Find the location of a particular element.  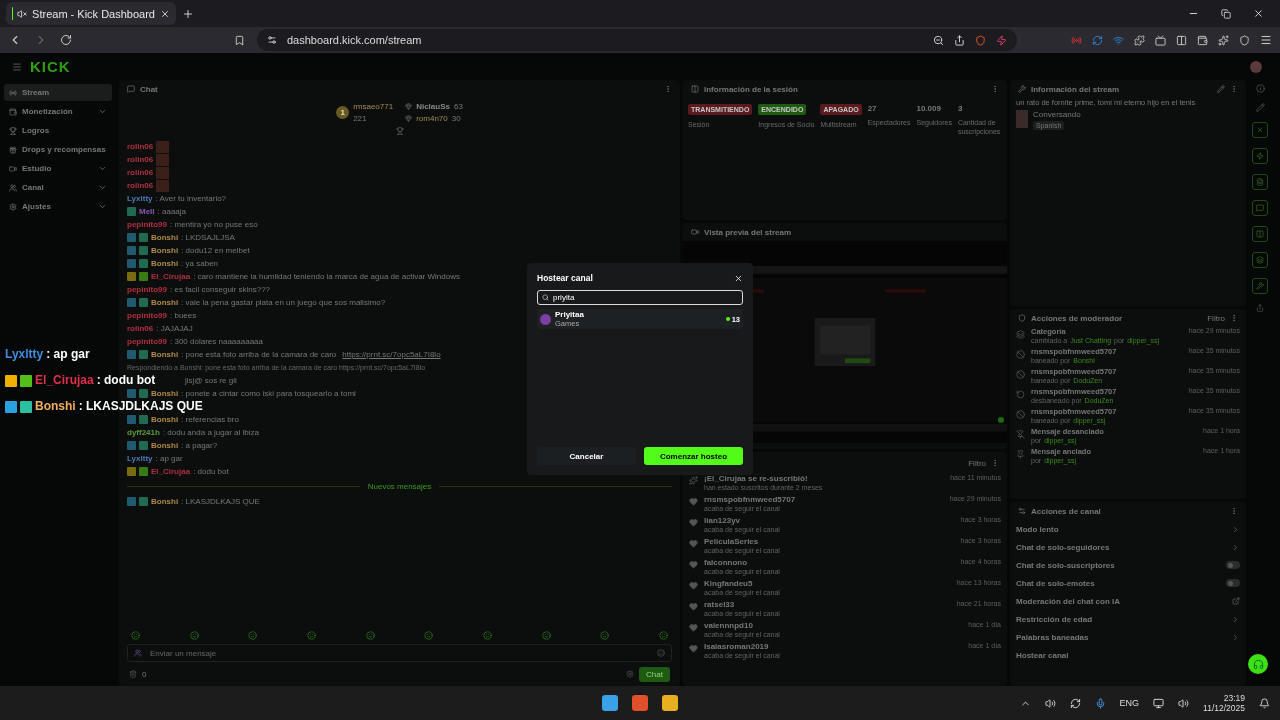

chat-username: Mell is located at coordinates (147, 211).